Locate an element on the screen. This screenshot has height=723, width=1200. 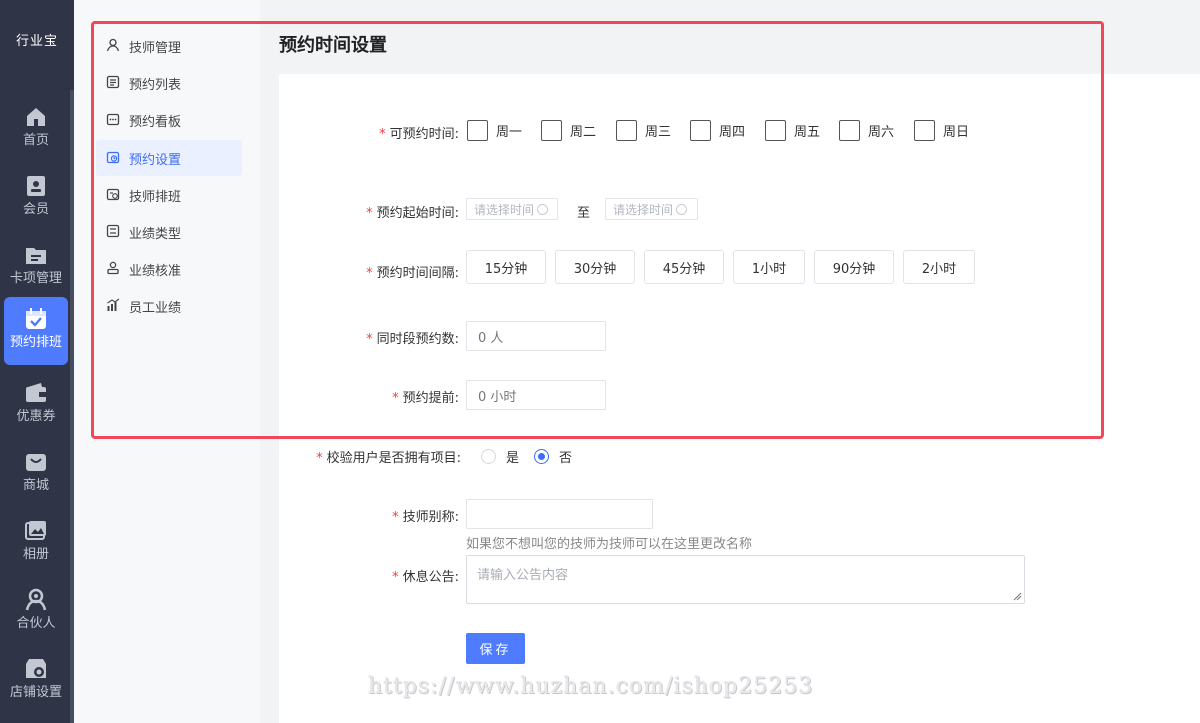
nav-partner: 合伙人 is located at coordinates (36, 614).